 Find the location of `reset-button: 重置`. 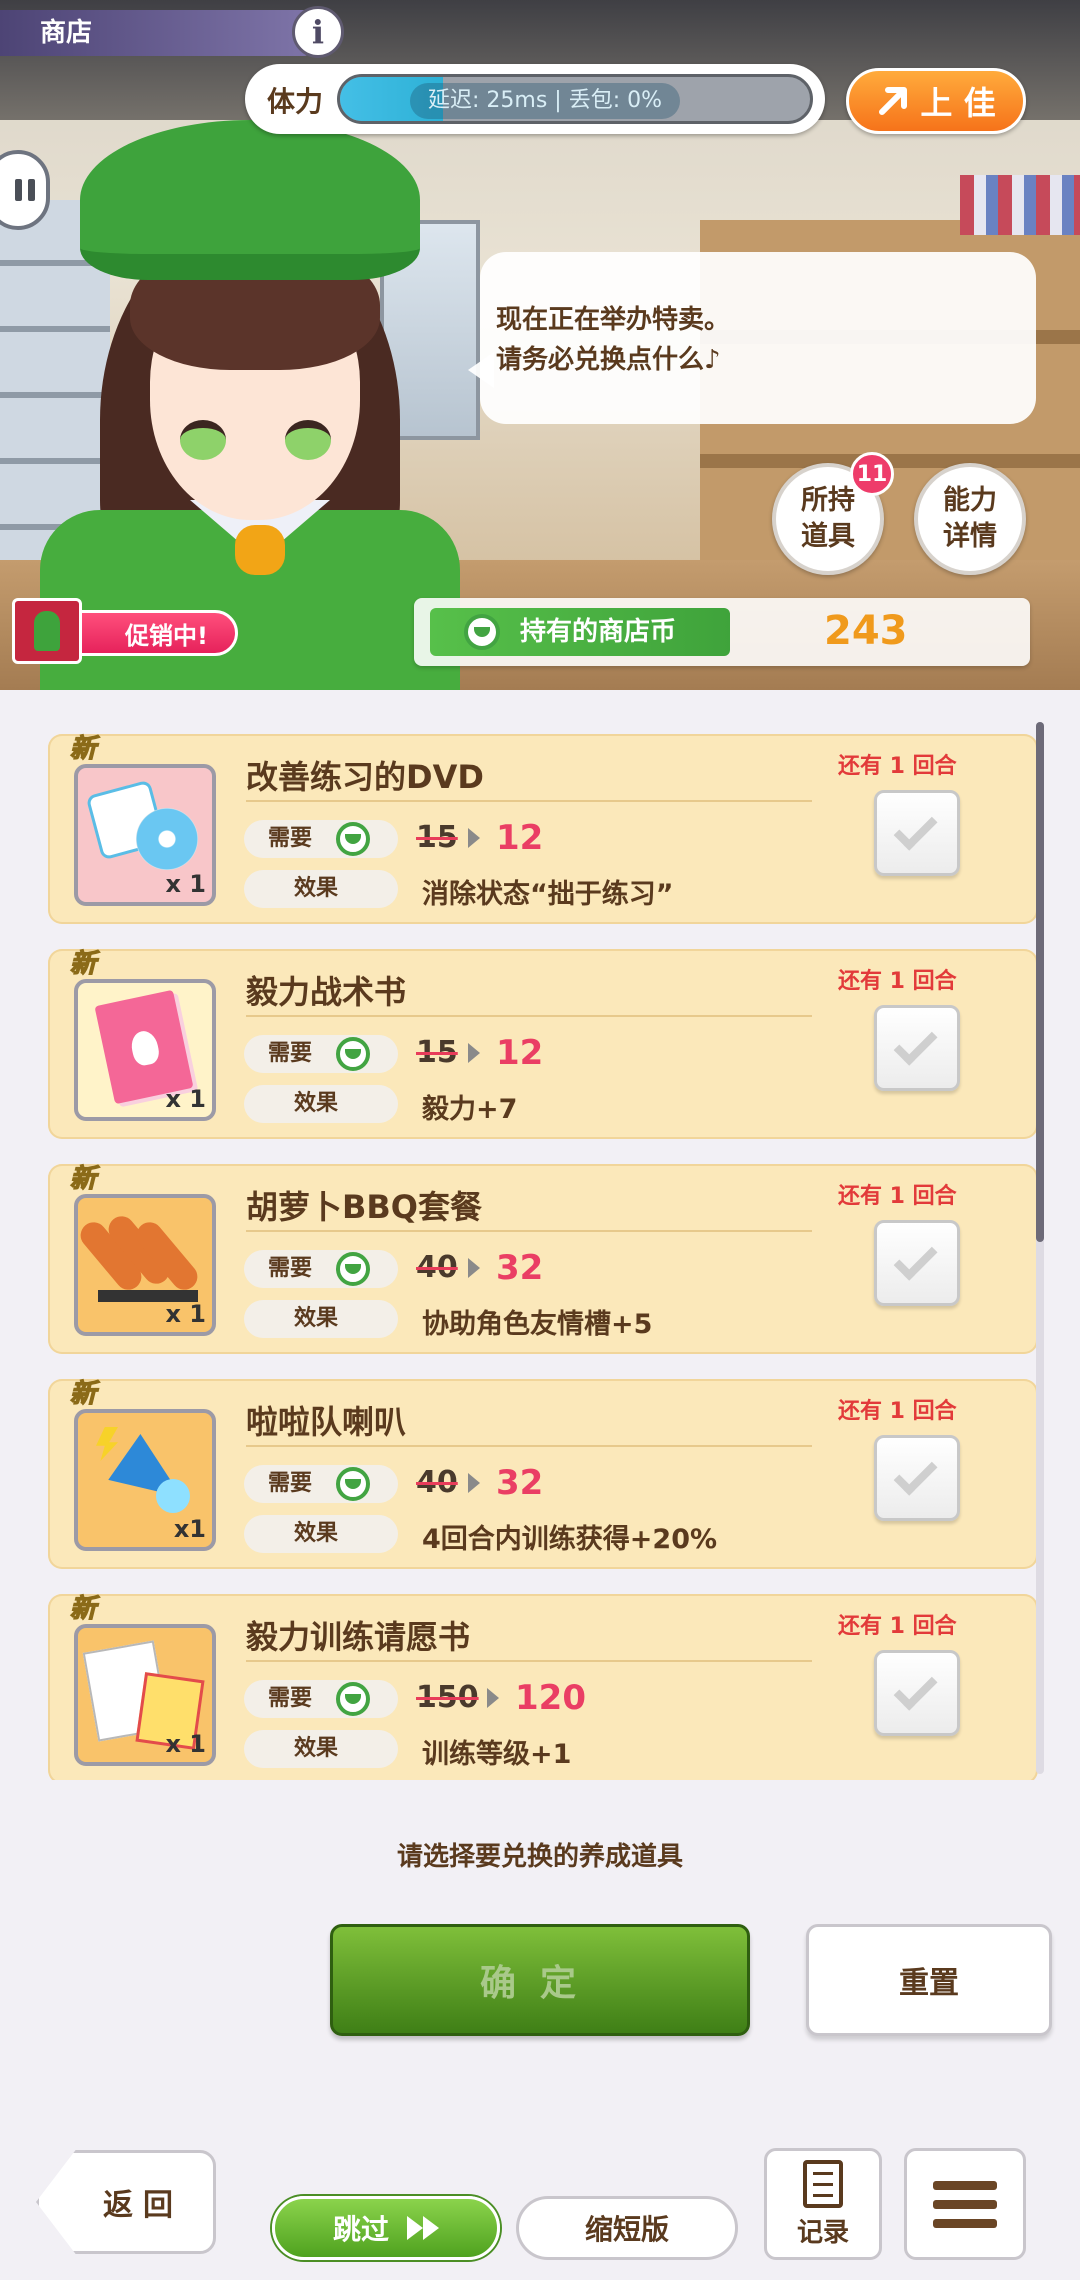

reset-button: 重置 is located at coordinates (929, 1980).